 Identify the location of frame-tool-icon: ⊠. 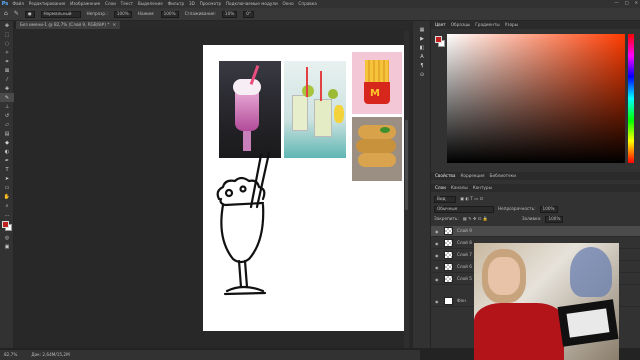
(7, 70).